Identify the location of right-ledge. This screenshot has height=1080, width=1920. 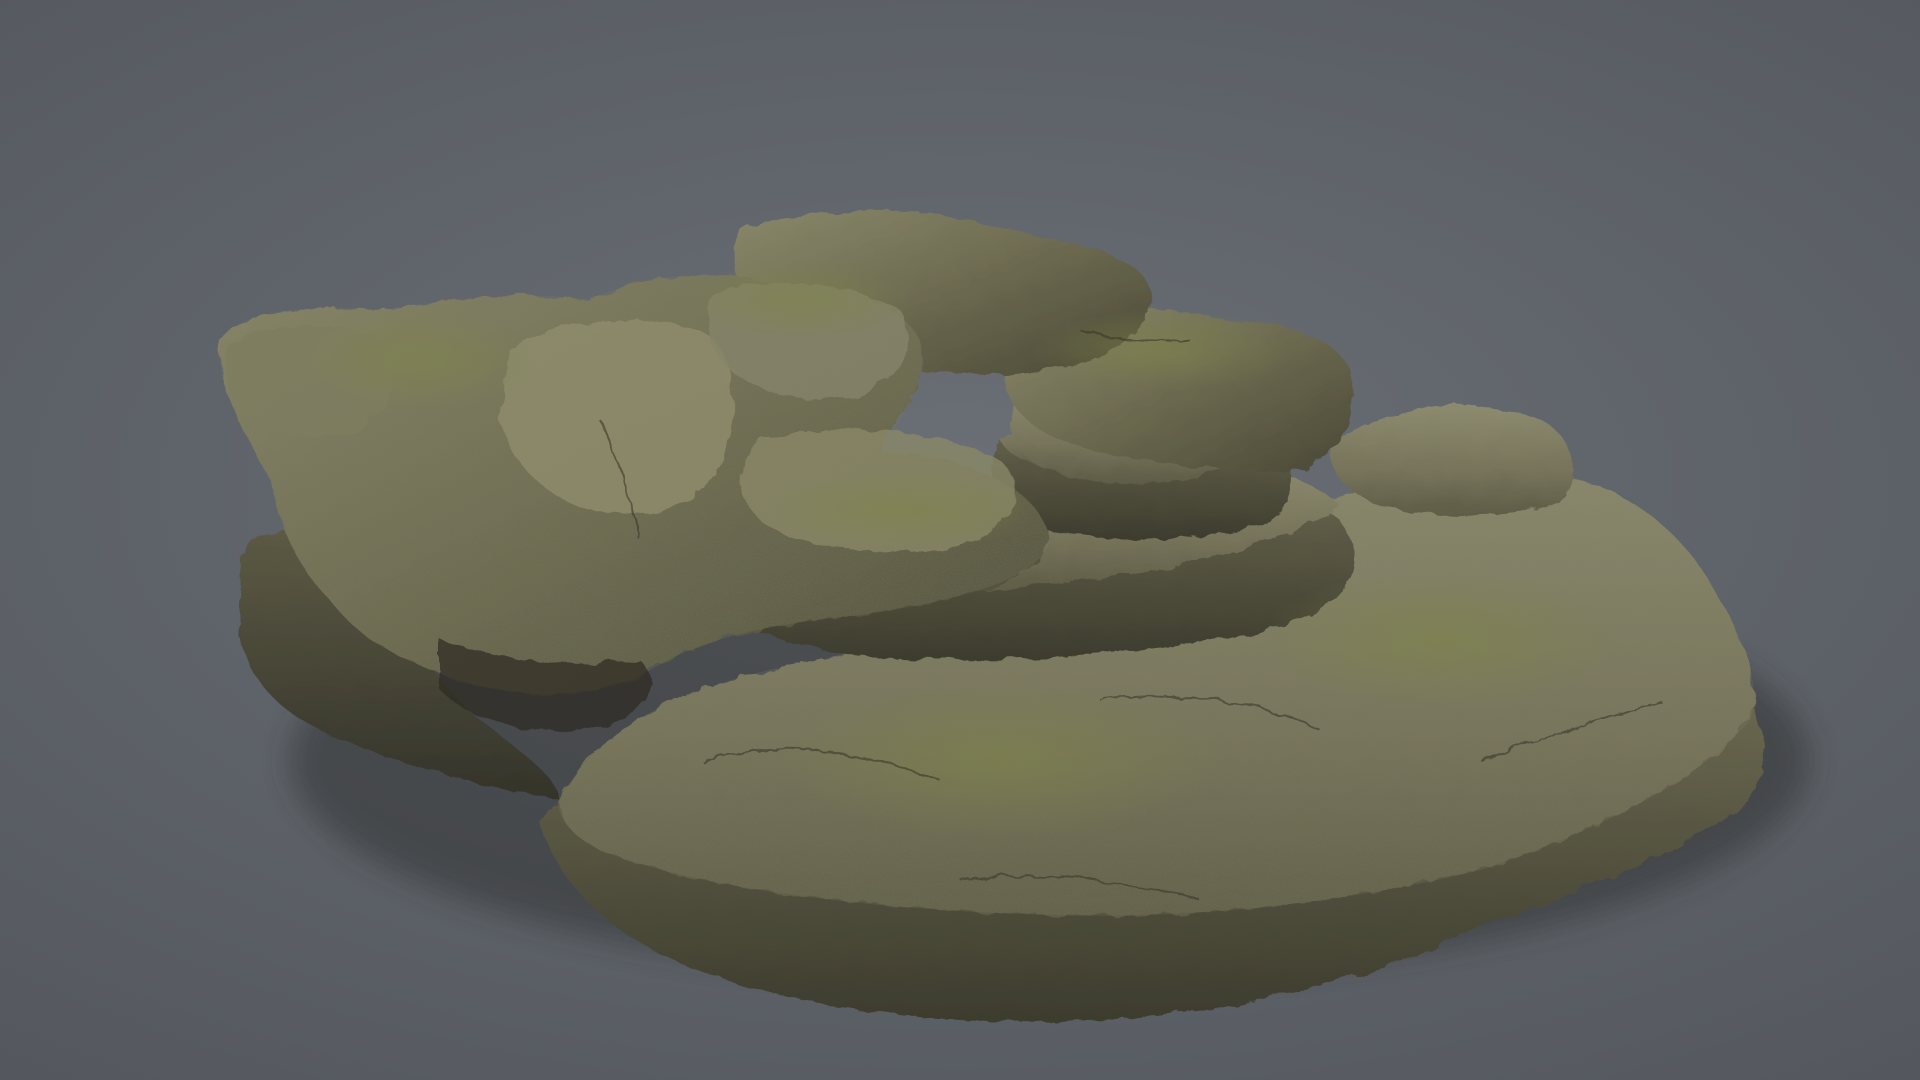
(1453, 460).